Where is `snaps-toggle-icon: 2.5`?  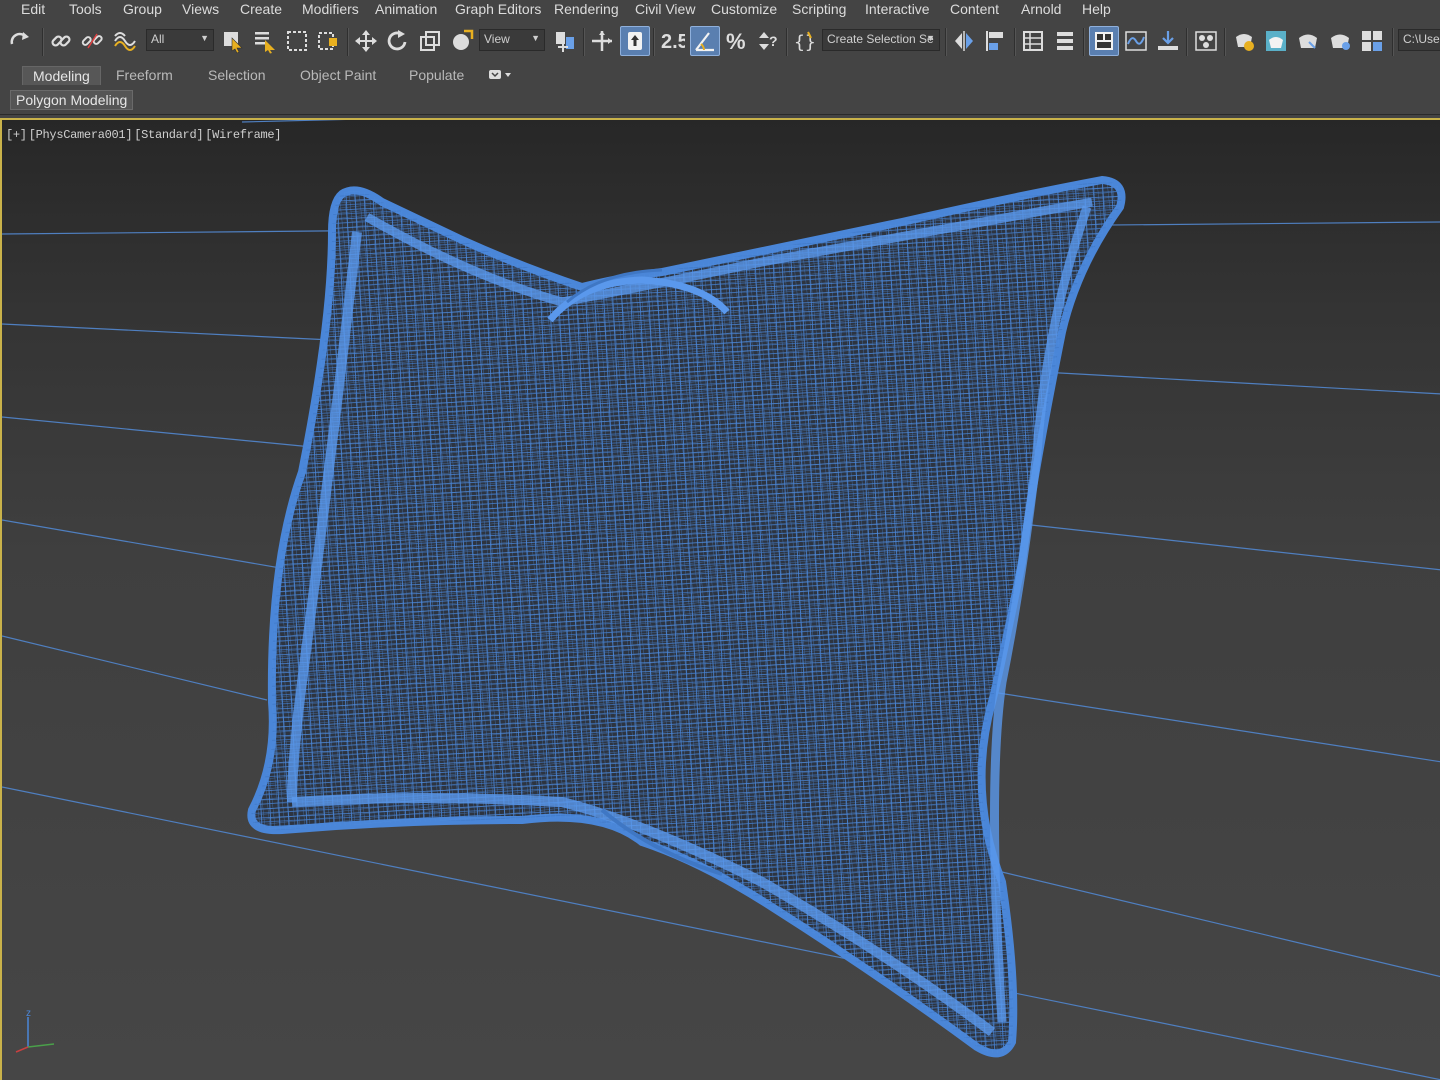
snaps-toggle-icon: 2.5 is located at coordinates (672, 41).